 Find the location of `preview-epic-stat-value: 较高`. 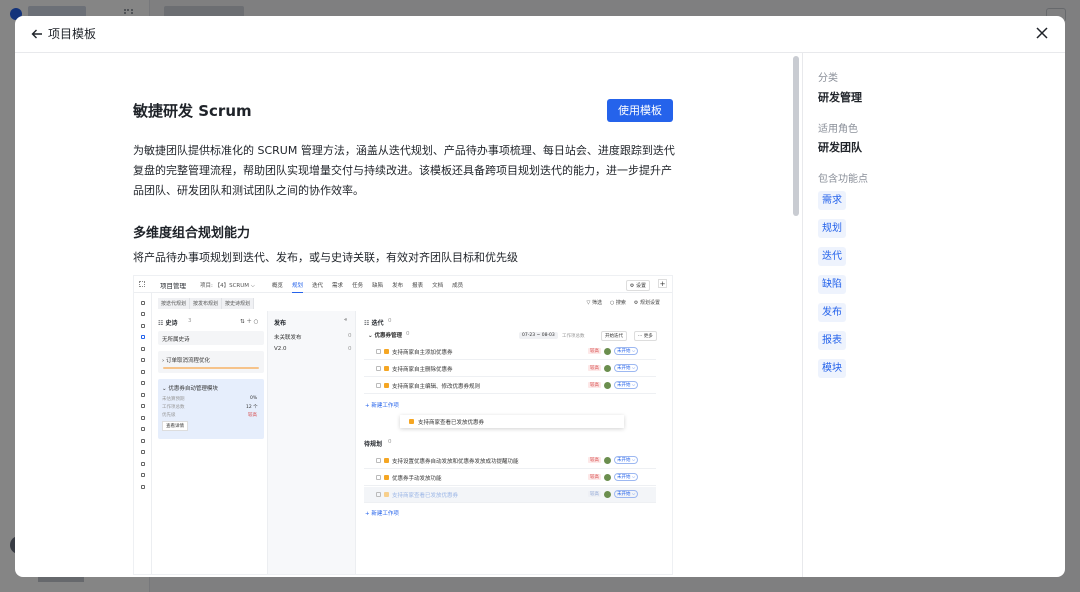

preview-epic-stat-value: 较高 is located at coordinates (252, 415).